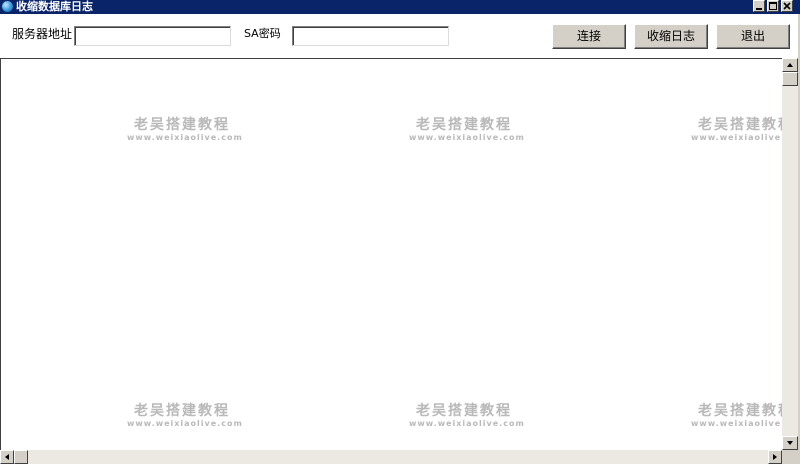  I want to click on connect-button: 连接, so click(589, 36).